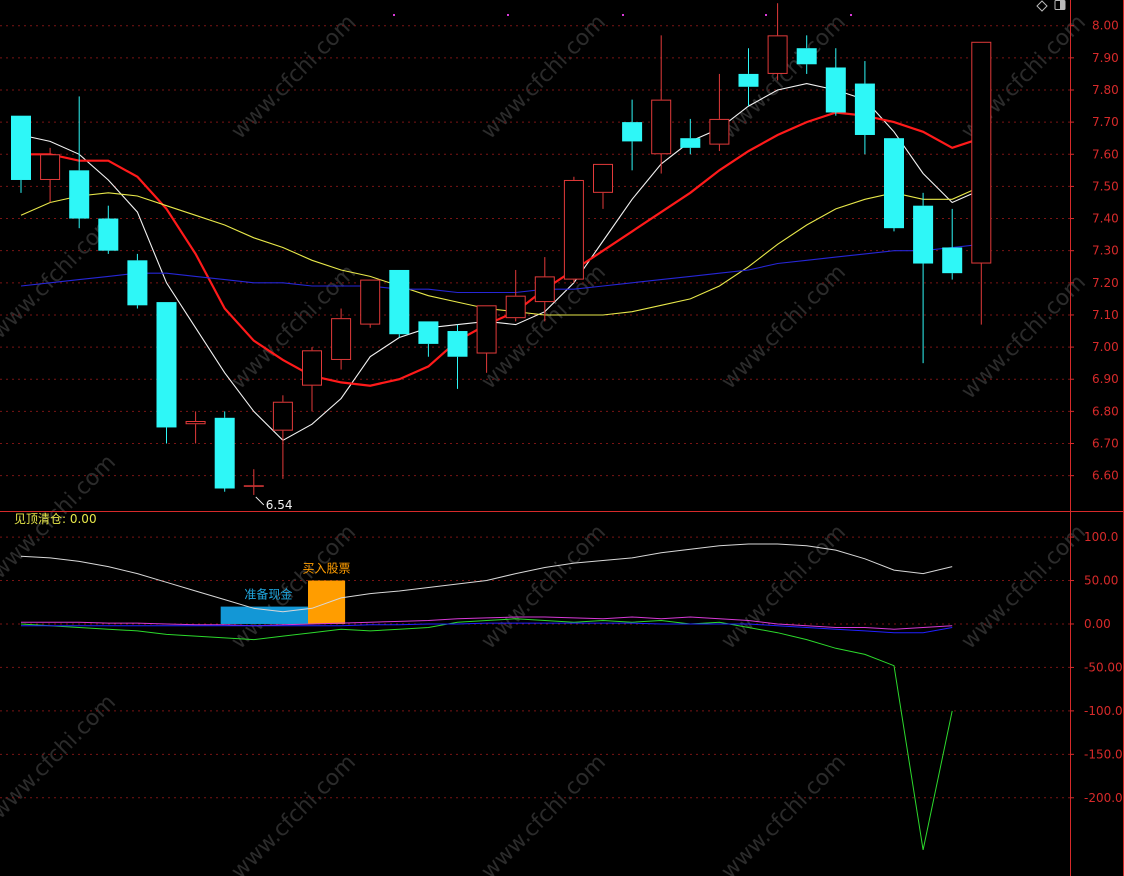 The width and height of the screenshot is (1124, 876). Describe the element at coordinates (279, 505) in the screenshot. I see `low-marker-label: 6.54` at that location.